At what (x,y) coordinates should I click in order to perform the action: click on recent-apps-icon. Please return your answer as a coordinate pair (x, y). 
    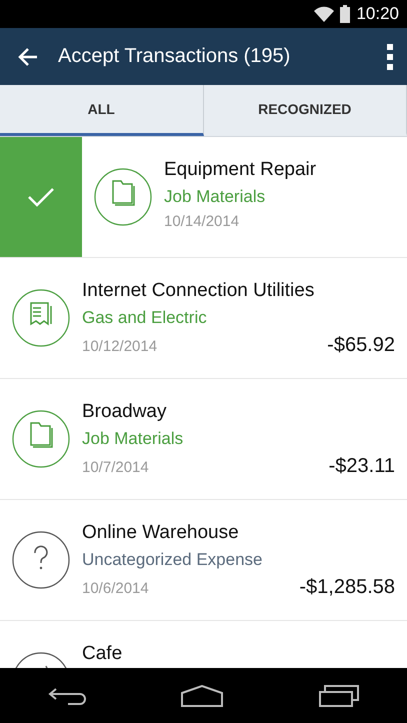
    Looking at the image, I should click on (339, 696).